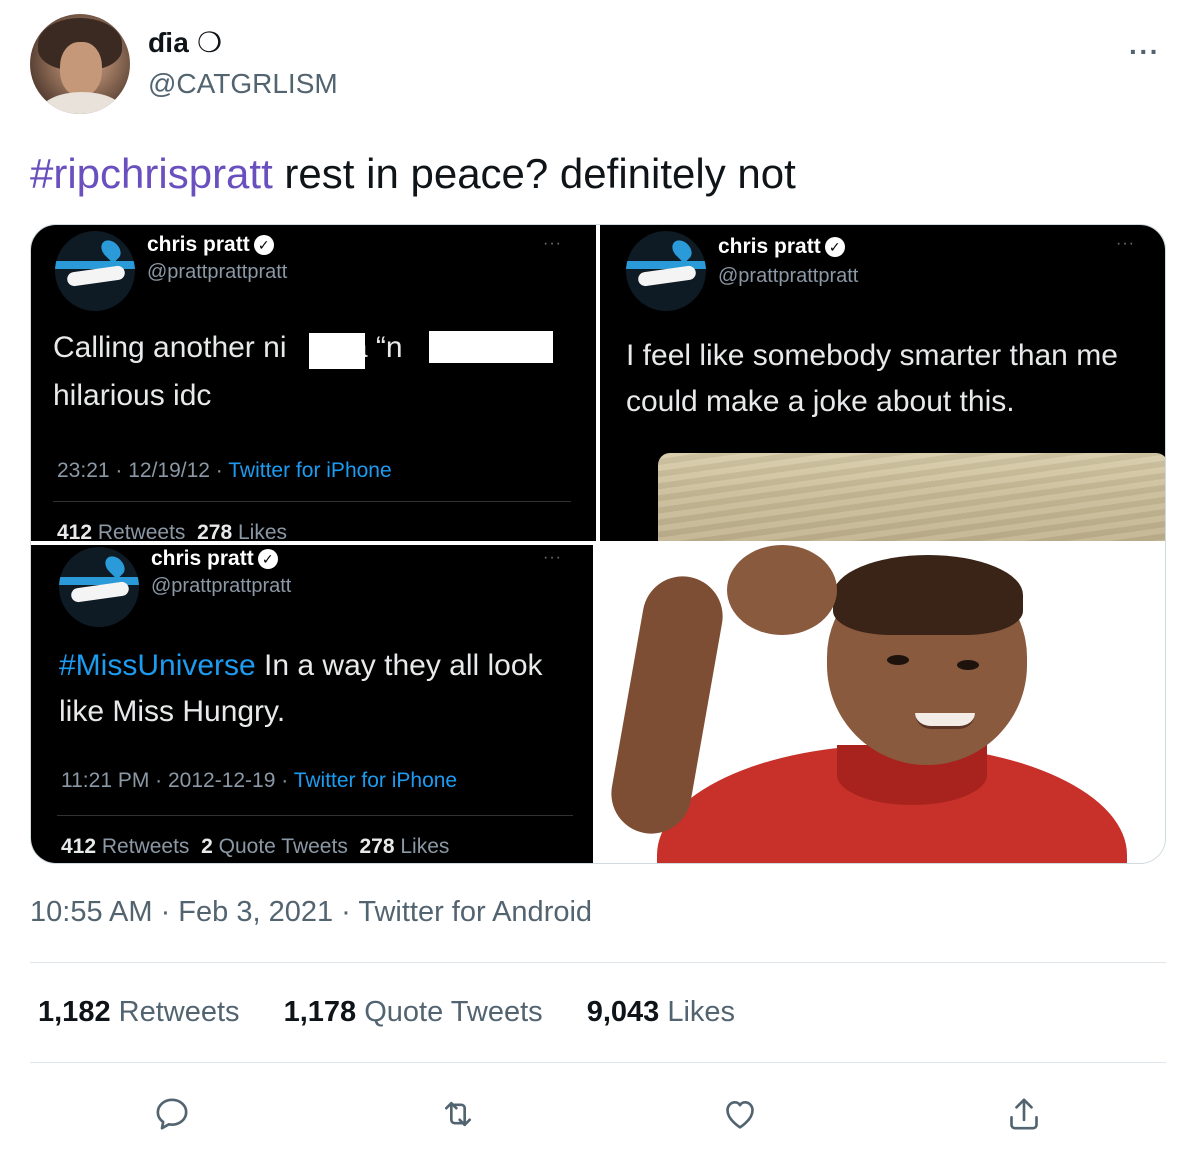 The height and width of the screenshot is (1158, 1198). I want to click on action-bar, so click(599, 1114).